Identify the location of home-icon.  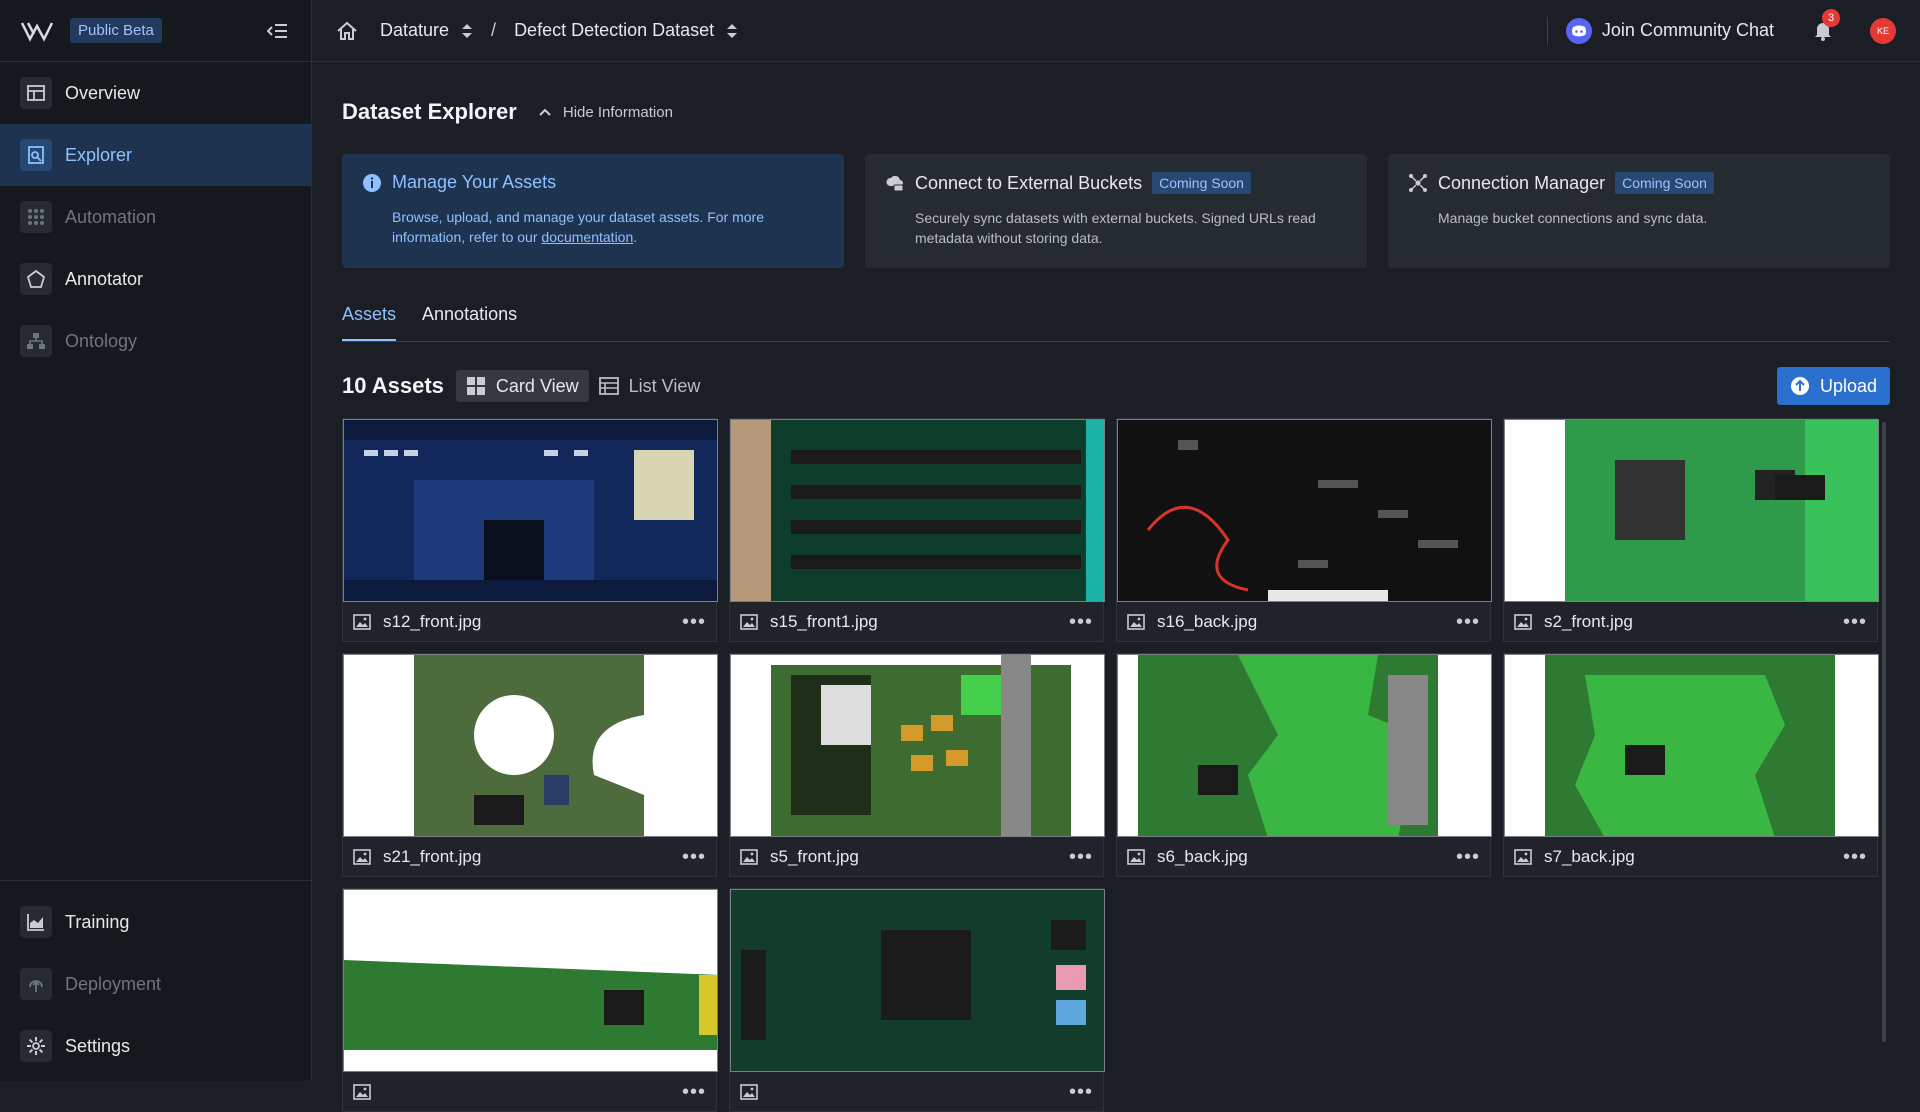
(347, 31).